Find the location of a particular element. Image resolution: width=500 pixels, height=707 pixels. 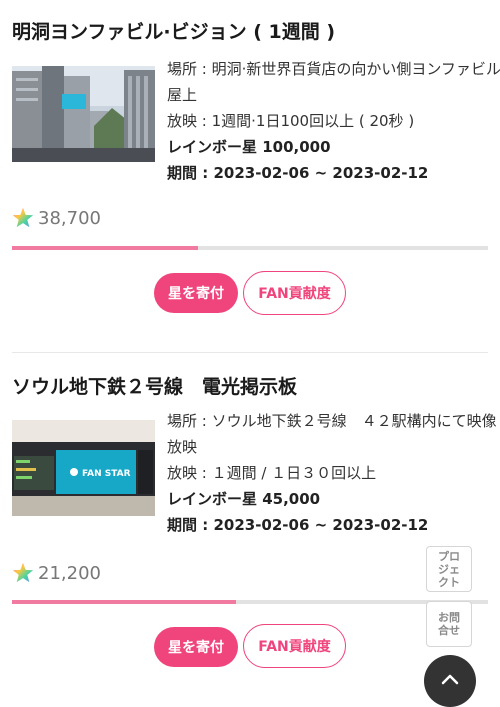

rainbow-star-price: レインボー星 45,000 is located at coordinates (244, 499).